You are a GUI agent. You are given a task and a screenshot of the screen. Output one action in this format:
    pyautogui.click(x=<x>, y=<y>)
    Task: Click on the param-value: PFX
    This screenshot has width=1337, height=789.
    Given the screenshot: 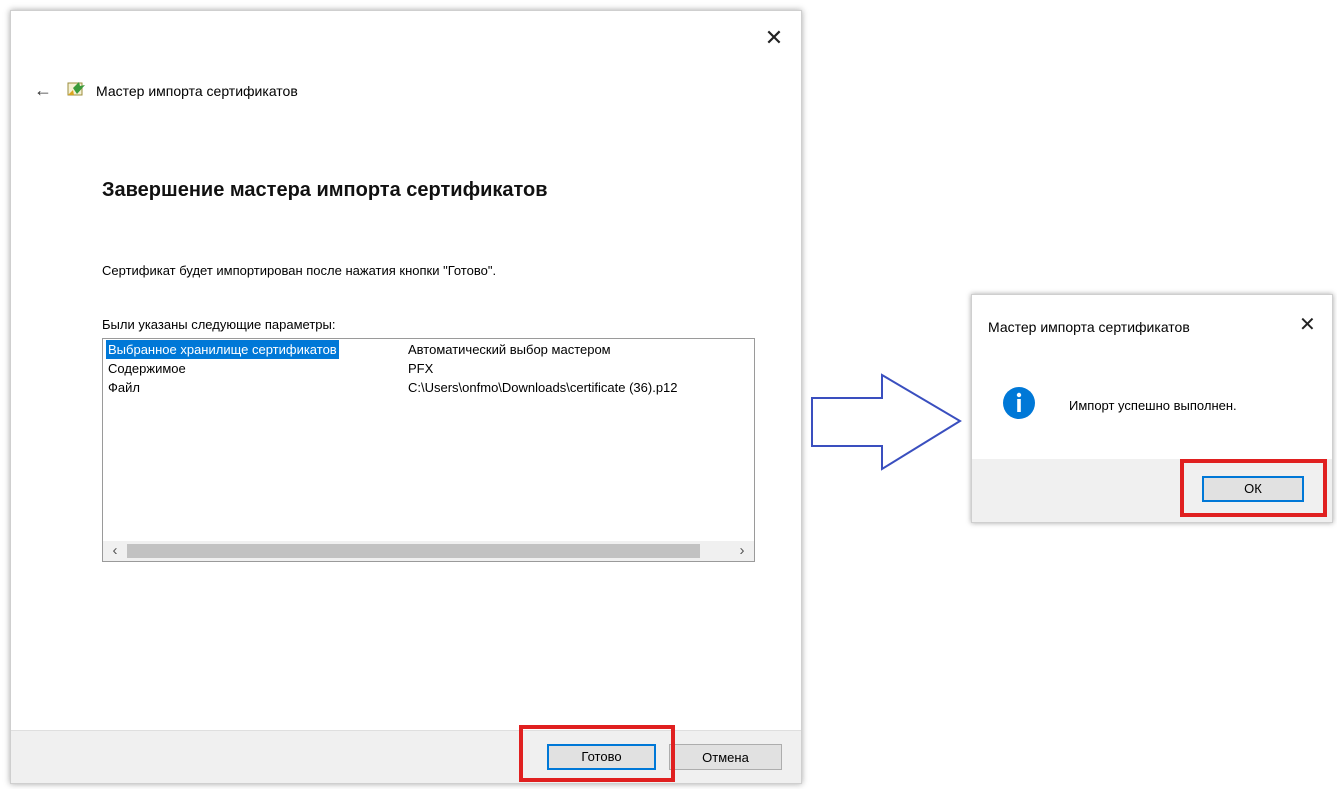 What is the action you would take?
    pyautogui.click(x=421, y=368)
    